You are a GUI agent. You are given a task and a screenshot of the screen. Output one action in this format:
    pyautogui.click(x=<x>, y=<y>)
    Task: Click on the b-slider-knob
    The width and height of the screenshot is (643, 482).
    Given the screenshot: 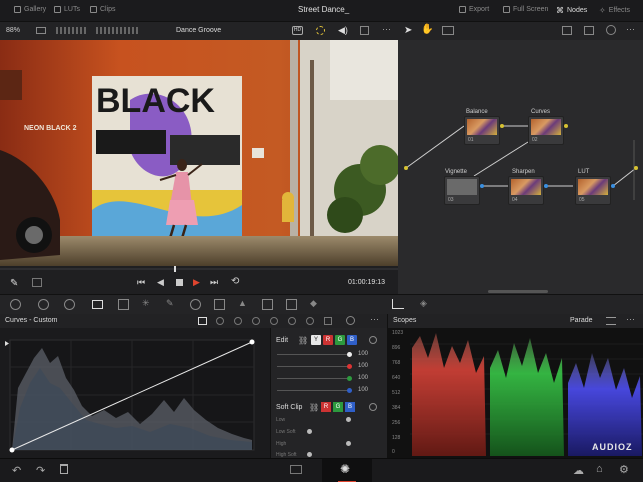 What is the action you would take?
    pyautogui.click(x=349, y=390)
    